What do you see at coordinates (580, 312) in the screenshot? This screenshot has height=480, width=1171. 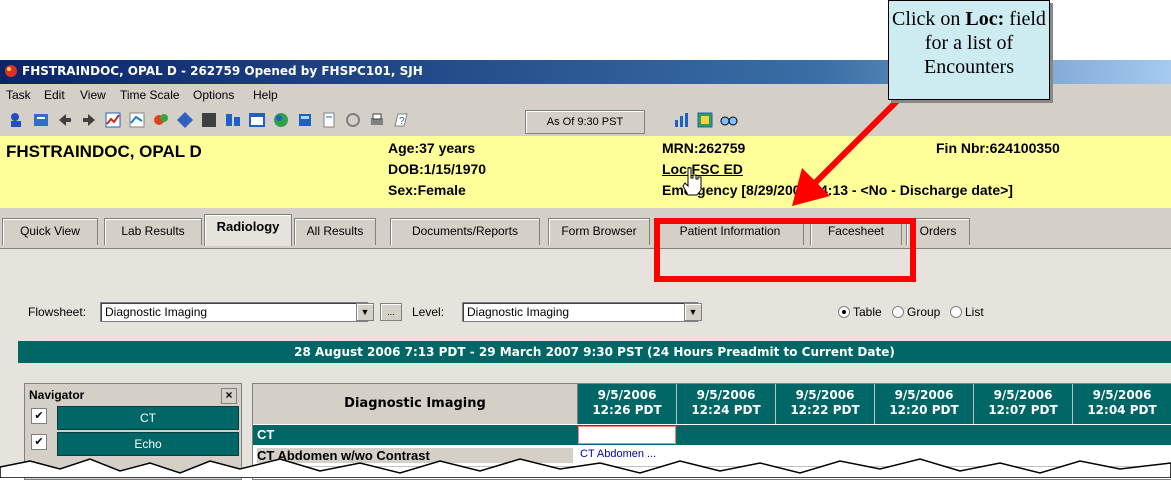 I see `level-select: Diagnostic Imaging` at bounding box center [580, 312].